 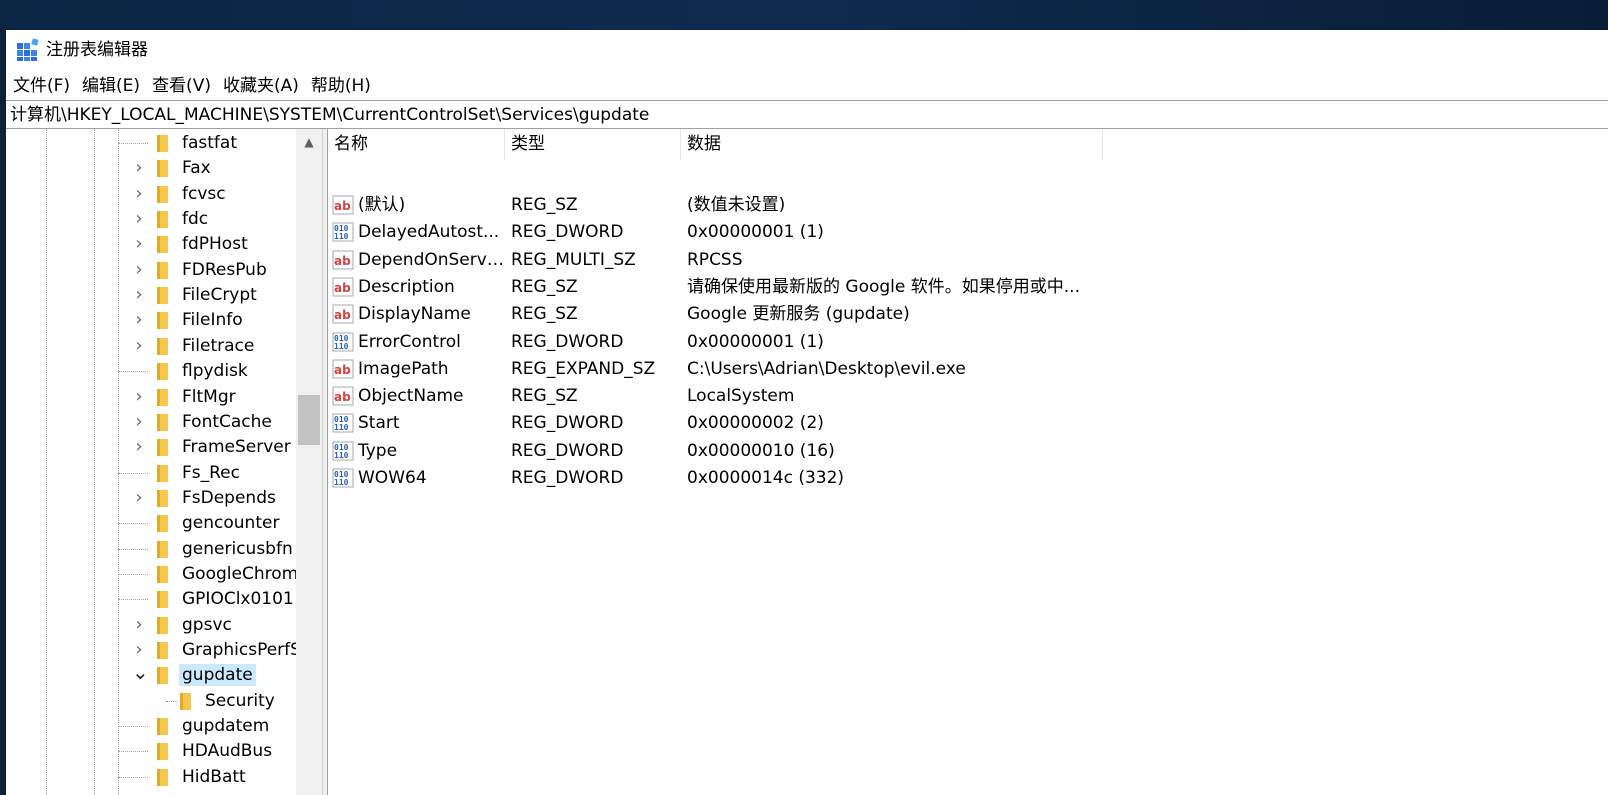 I want to click on folder-icon, so click(x=163, y=777).